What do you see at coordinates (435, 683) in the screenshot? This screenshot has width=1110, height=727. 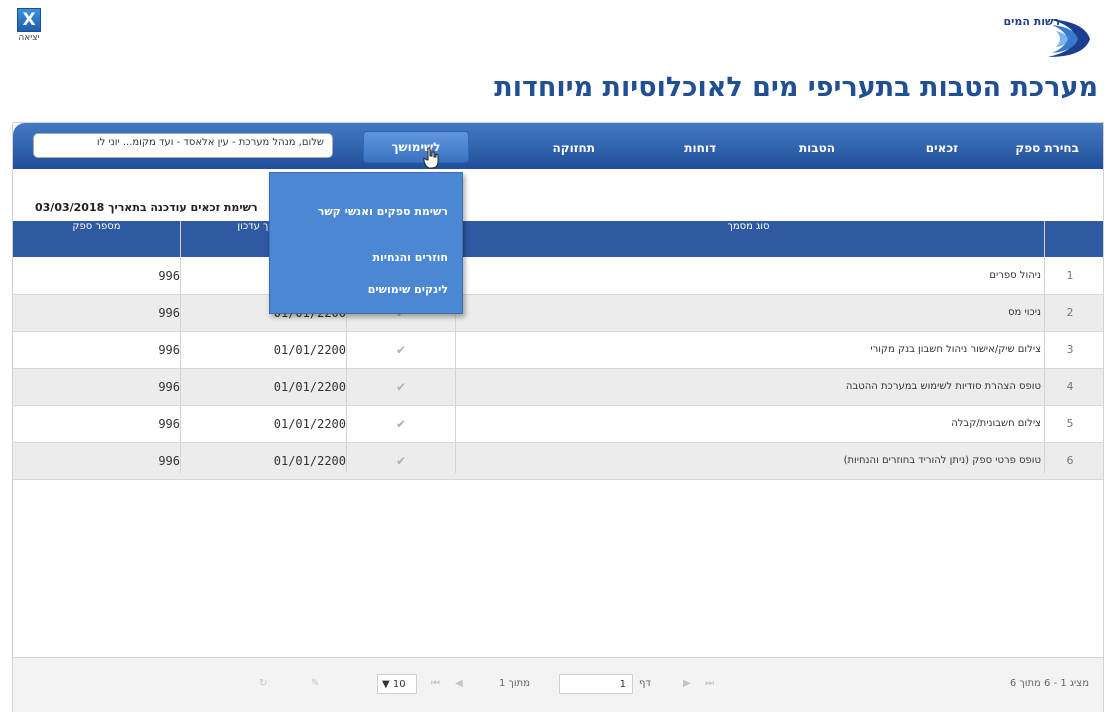 I see `first-page-icon: ⏮` at bounding box center [435, 683].